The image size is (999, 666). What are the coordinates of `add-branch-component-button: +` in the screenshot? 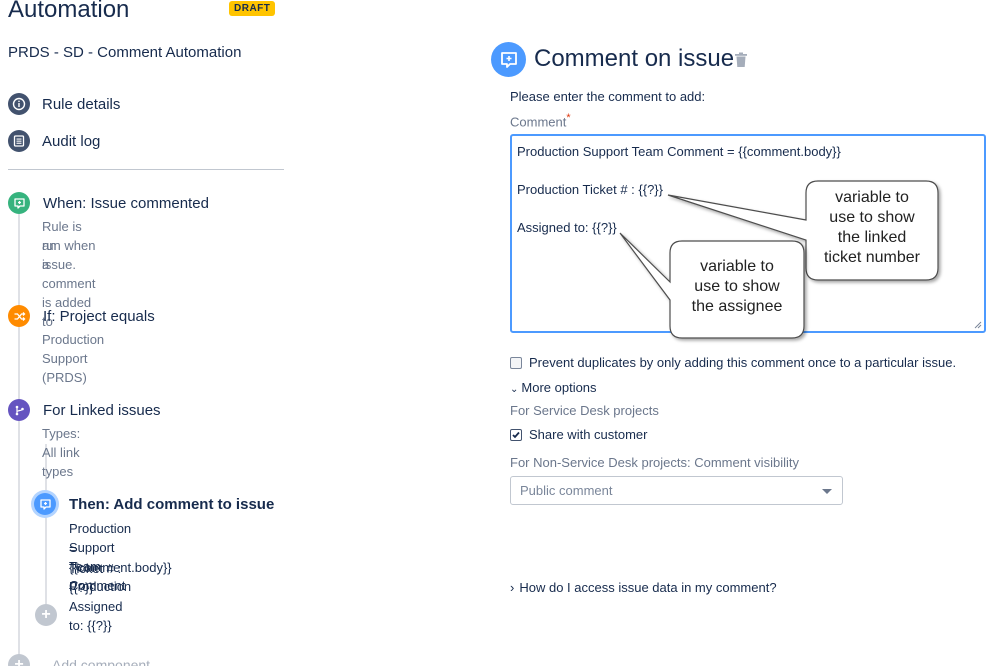 It's located at (46, 615).